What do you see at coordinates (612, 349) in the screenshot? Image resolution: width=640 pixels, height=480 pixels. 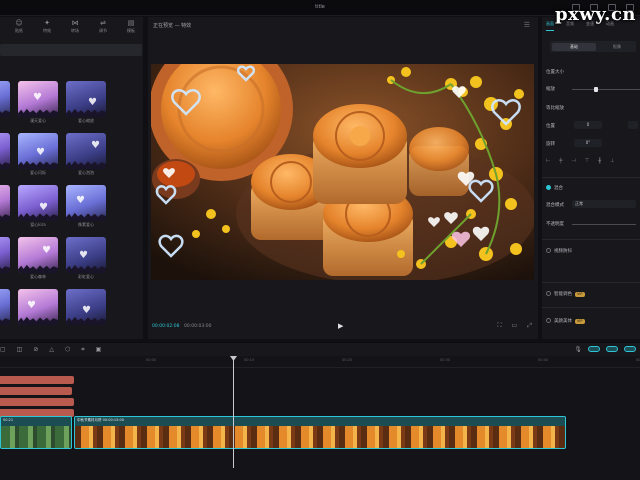 I see `snap-toggle` at bounding box center [612, 349].